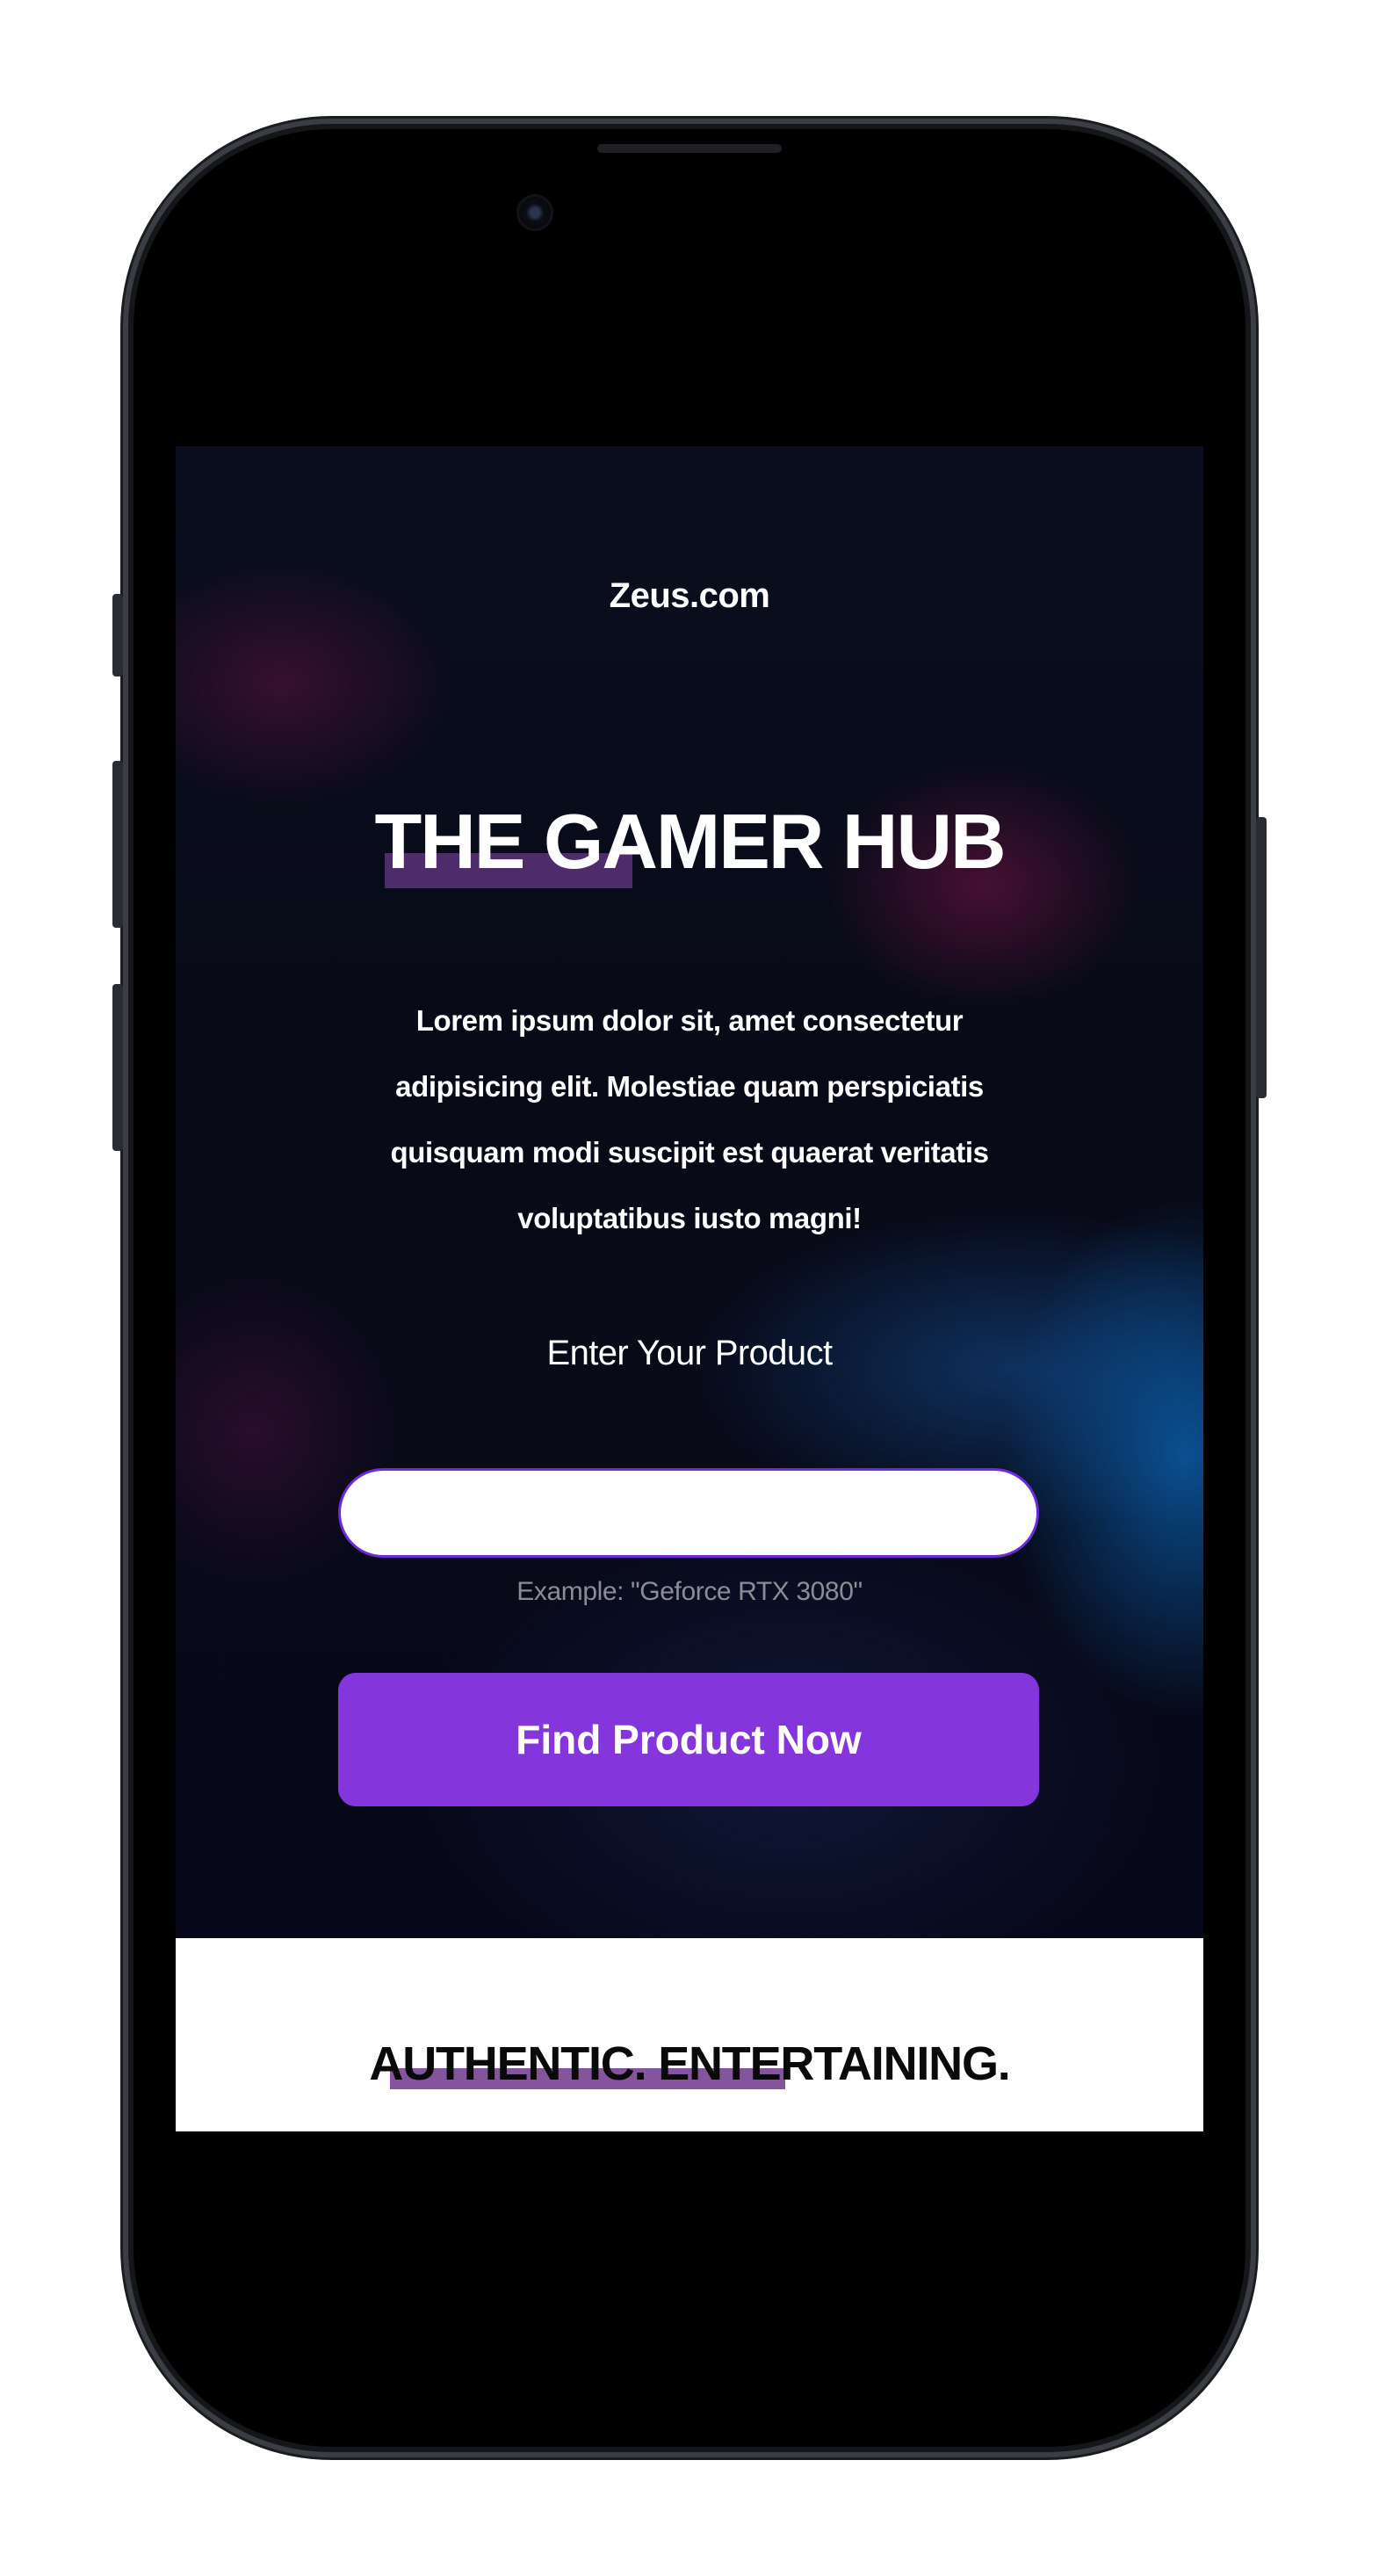  What do you see at coordinates (689, 2063) in the screenshot?
I see `section-tagline: AUTHENTIC. ENTERTAINING.` at bounding box center [689, 2063].